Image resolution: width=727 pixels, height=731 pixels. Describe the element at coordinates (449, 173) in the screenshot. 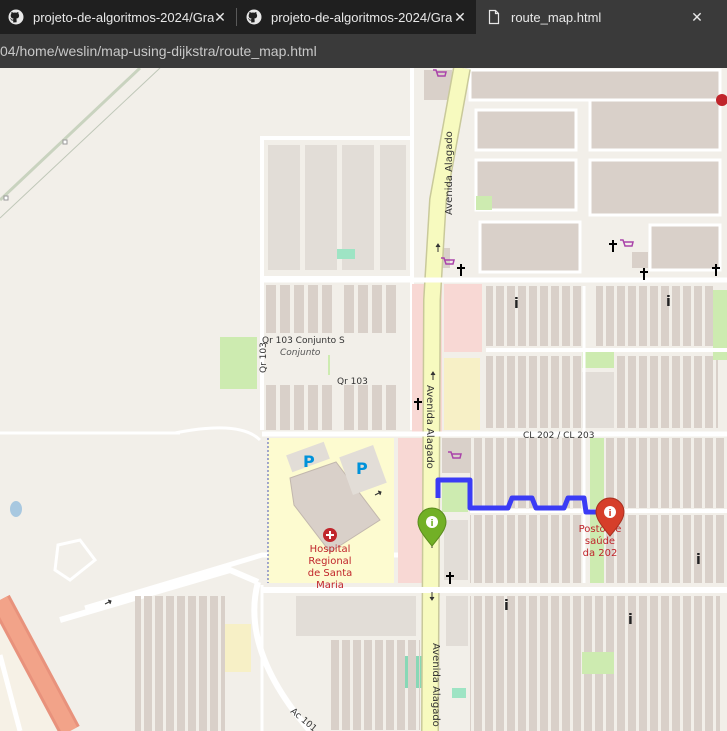

I see `avenida-label-north: Avenida Alagado` at that location.